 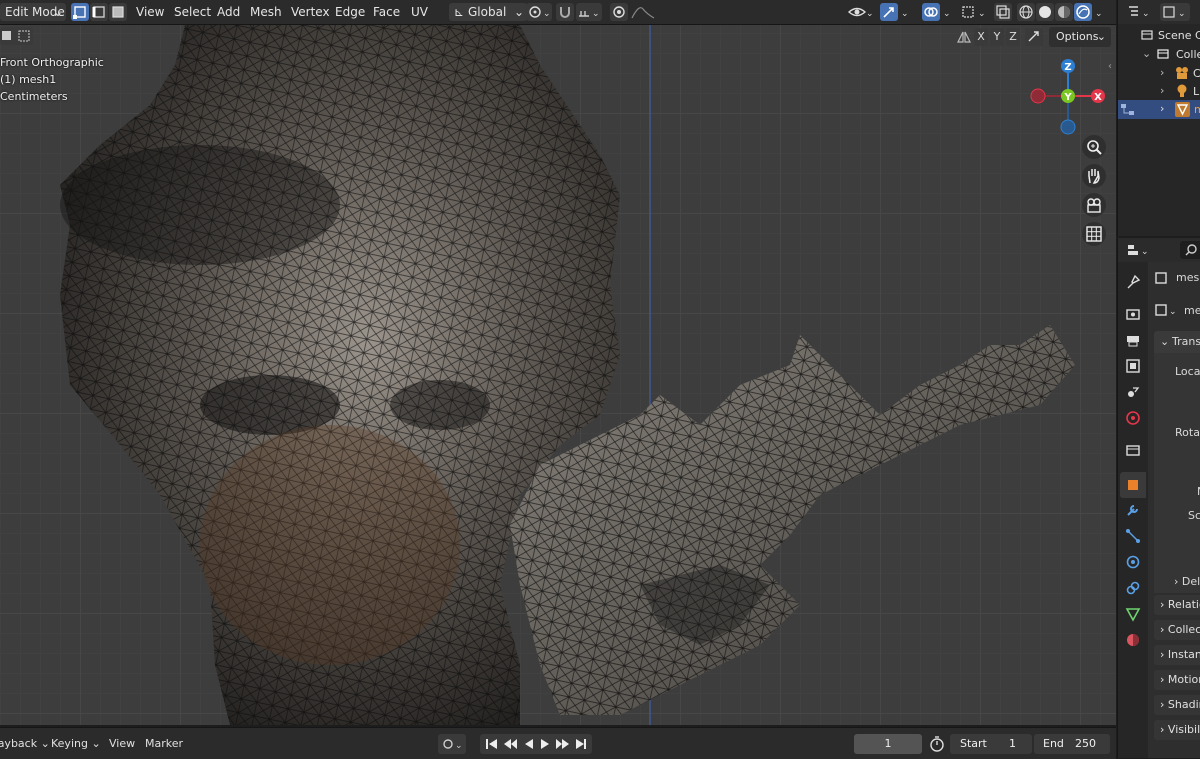 What do you see at coordinates (228, 12) in the screenshot?
I see `menu-add: Add` at bounding box center [228, 12].